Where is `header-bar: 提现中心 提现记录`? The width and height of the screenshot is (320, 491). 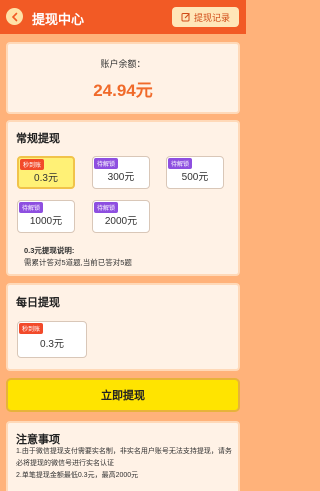
header-bar: 提现中心 提现记录 is located at coordinates (123, 17).